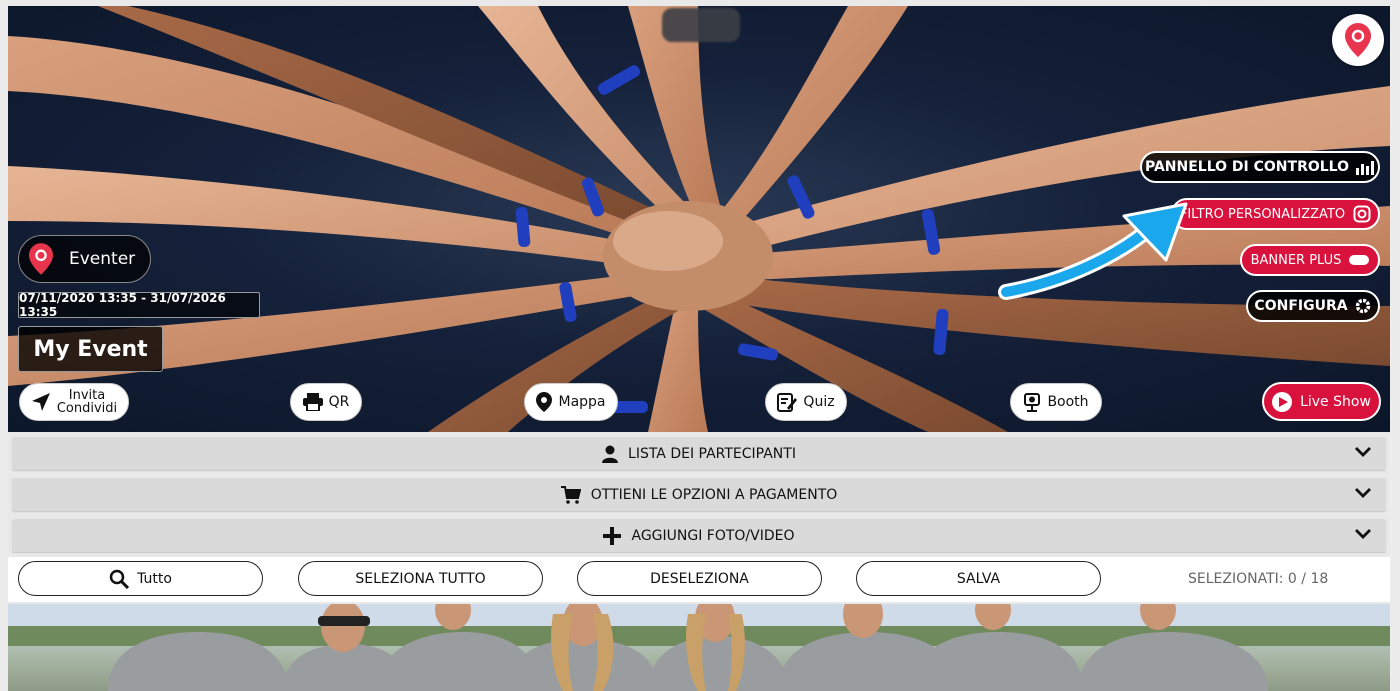 Image resolution: width=1400 pixels, height=691 pixels. I want to click on accordion-paid-options: OTTIENI LE OPZIONI A PAGAMENTO, so click(699, 494).